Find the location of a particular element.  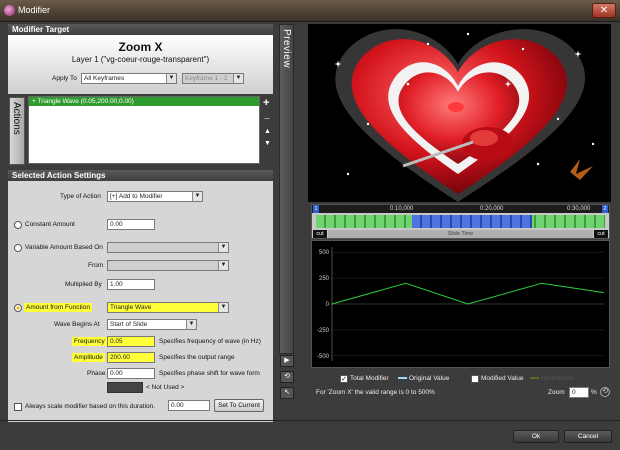

always-scale-checkbox is located at coordinates (18, 407).